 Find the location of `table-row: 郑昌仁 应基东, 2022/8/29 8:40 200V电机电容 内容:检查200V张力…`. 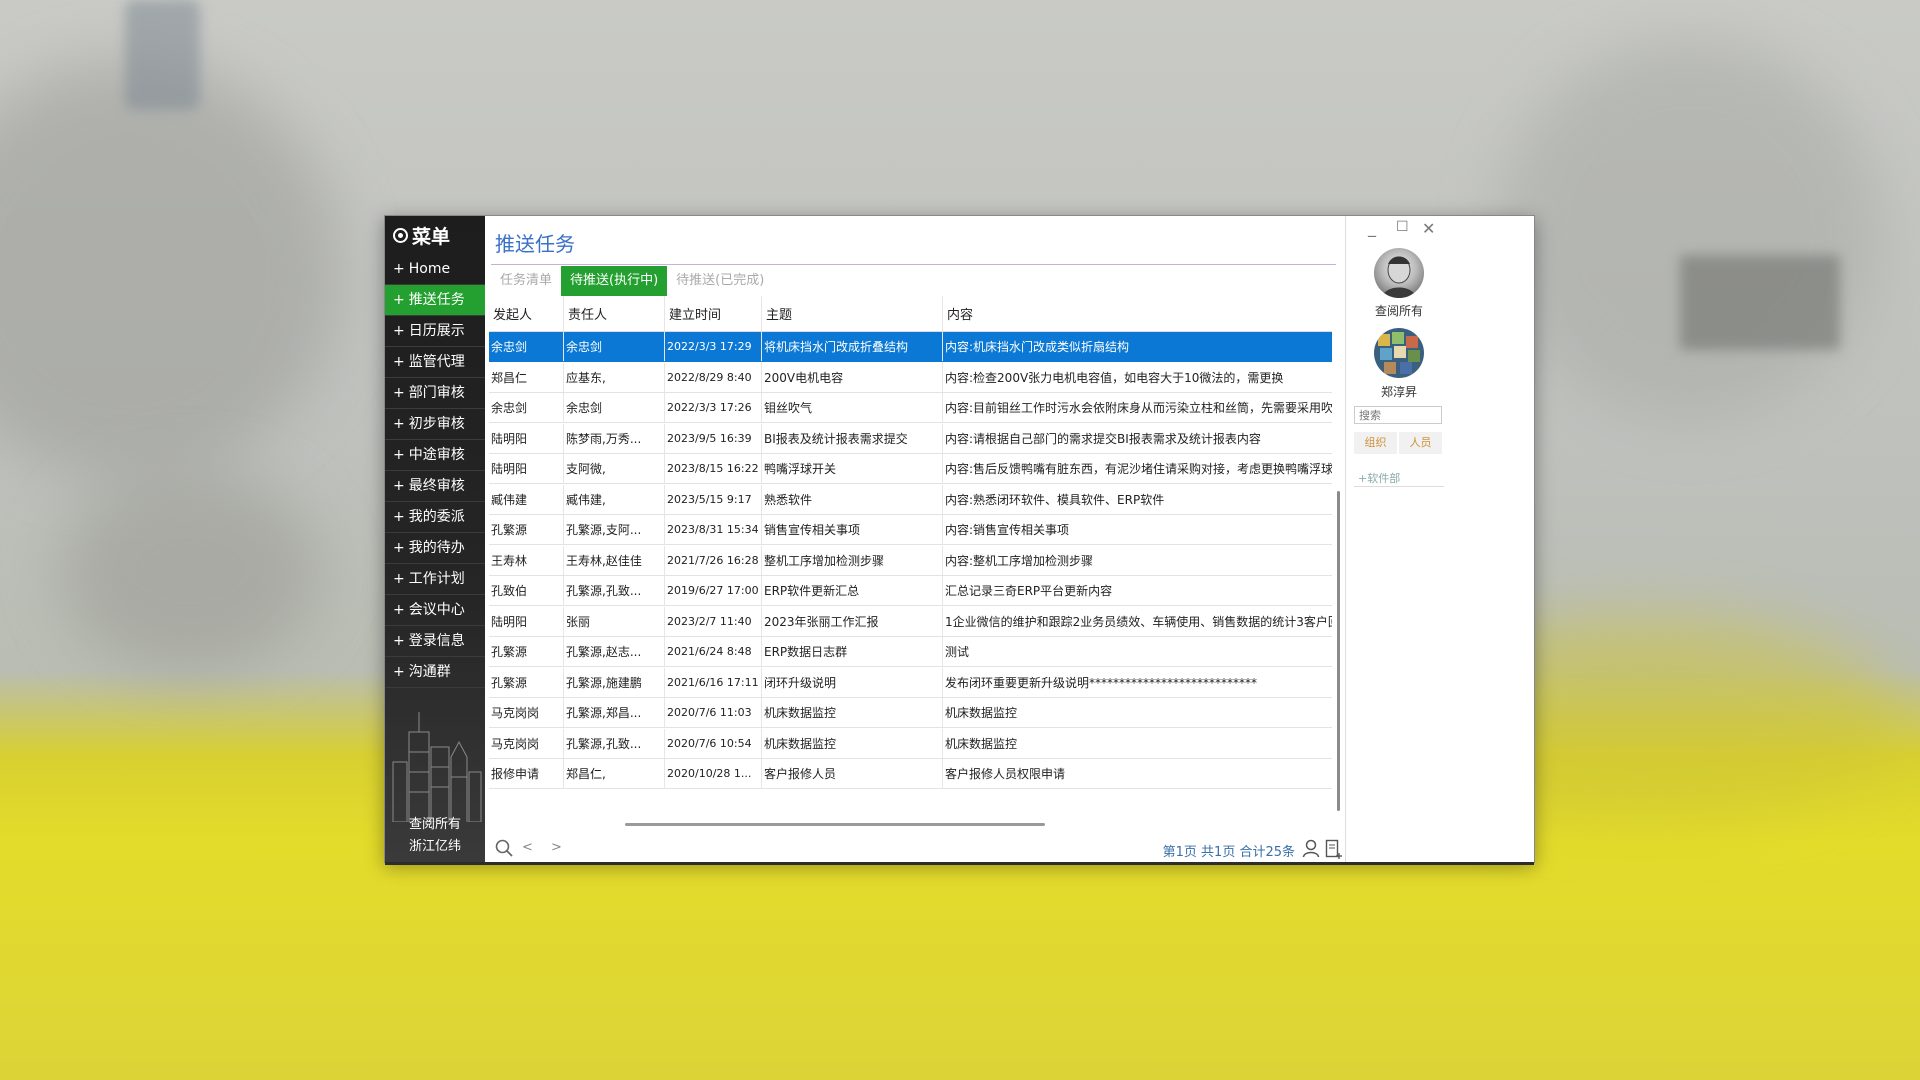

table-row: 郑昌仁 应基东, 2022/8/29 8:40 200V电机电容 内容:检查200V张力… is located at coordinates (910, 377).